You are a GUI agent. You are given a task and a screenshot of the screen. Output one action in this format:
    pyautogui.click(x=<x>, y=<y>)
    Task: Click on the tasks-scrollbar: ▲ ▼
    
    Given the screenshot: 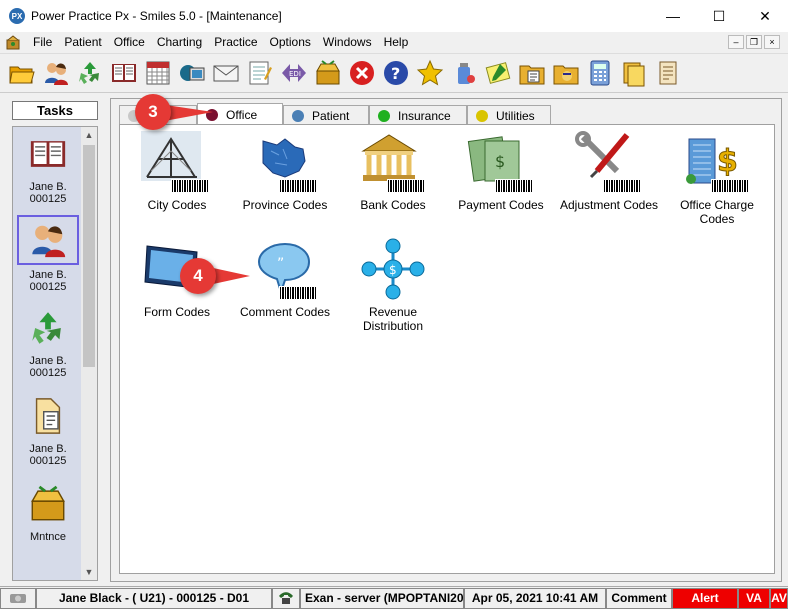 What is the action you would take?
    pyautogui.click(x=89, y=353)
    